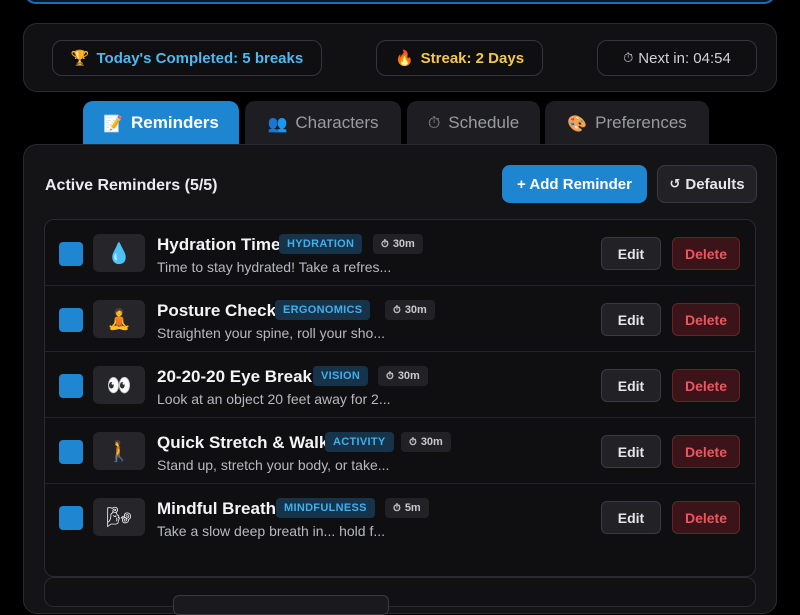  What do you see at coordinates (574, 184) in the screenshot?
I see `add-reminder-button: + Add Reminder` at bounding box center [574, 184].